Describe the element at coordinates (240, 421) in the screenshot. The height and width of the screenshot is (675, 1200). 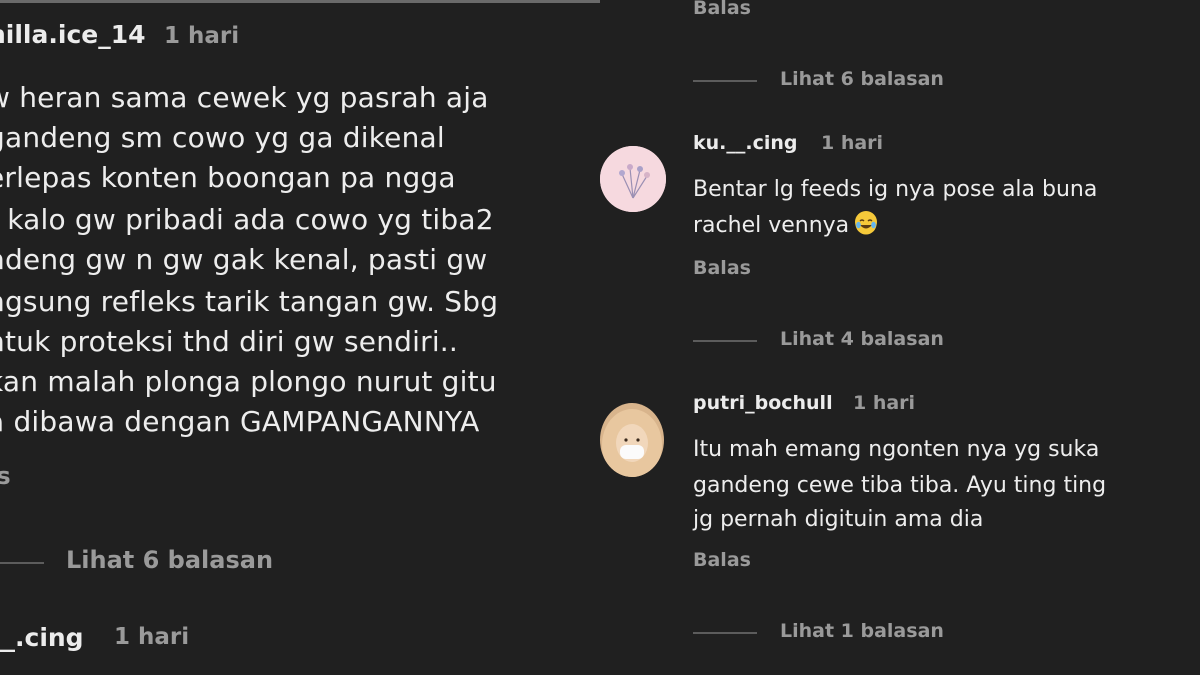
I see `comment-line: a dibawa dengan GAMPANGANNYA` at that location.